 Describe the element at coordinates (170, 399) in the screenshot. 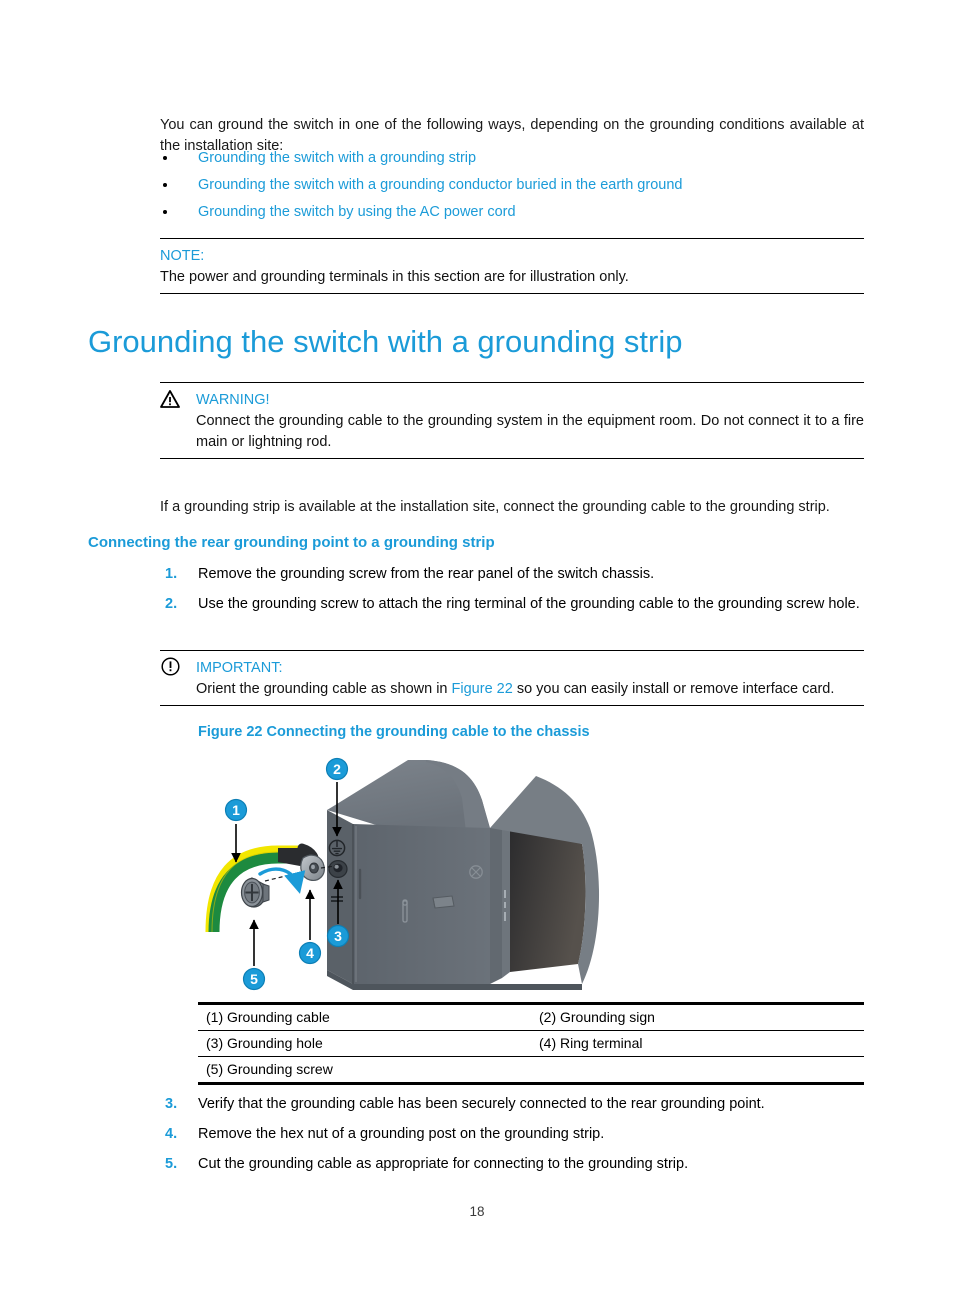

I see `warning-triangle-icon` at that location.